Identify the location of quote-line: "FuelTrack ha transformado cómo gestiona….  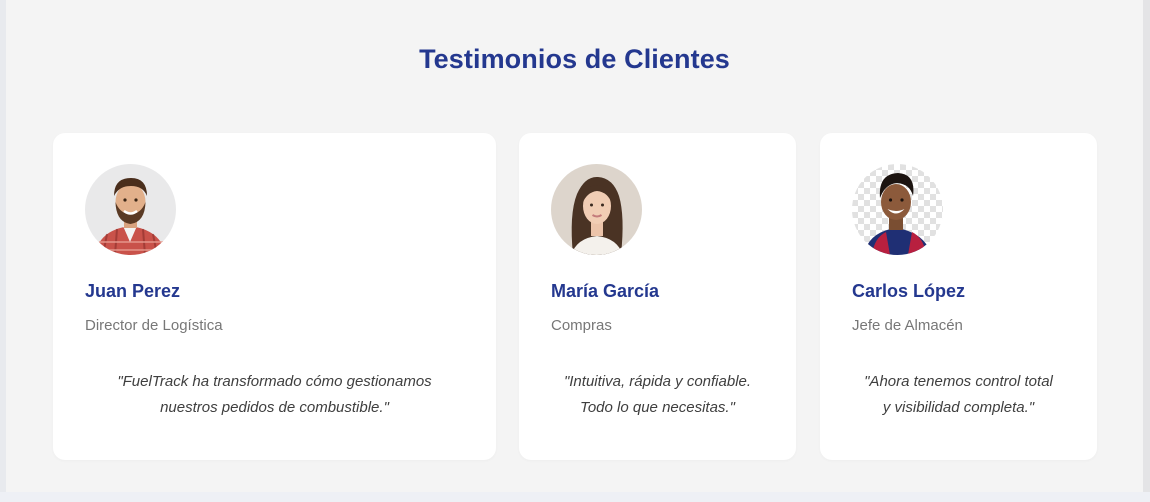
(274, 381).